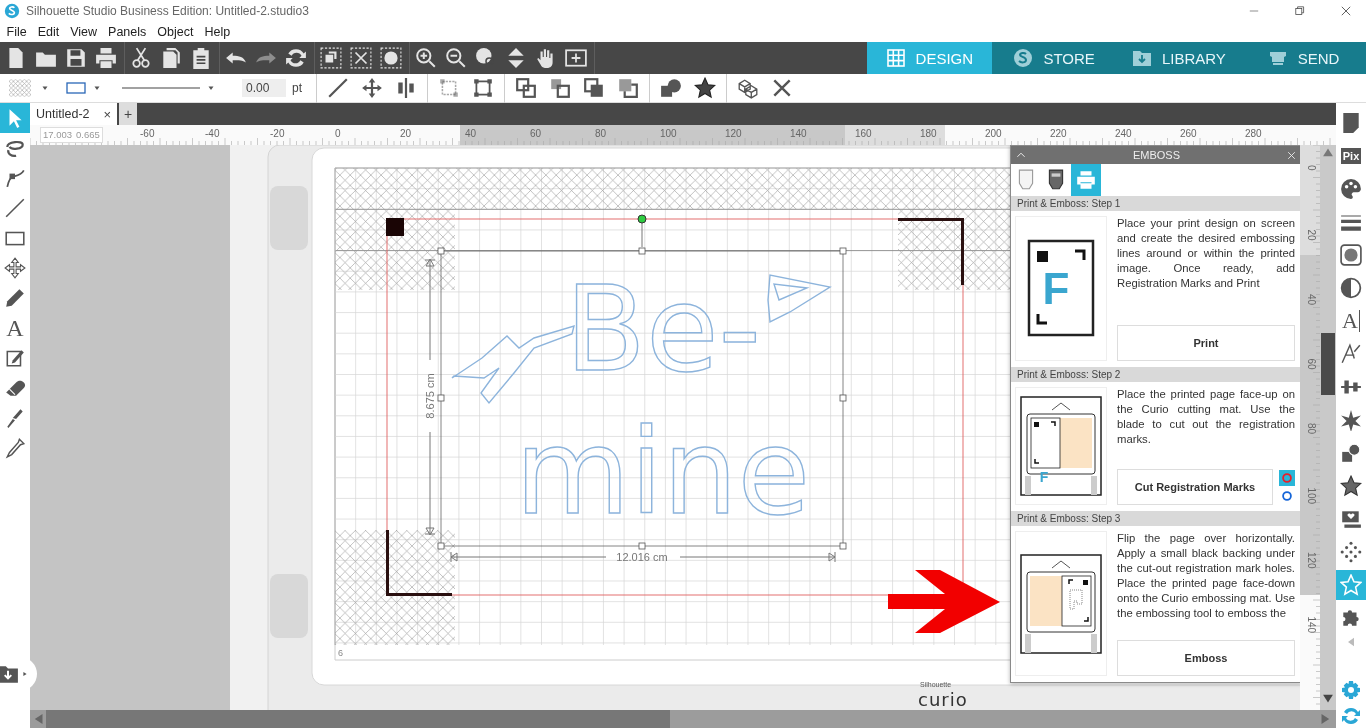  What do you see at coordinates (1155, 374) in the screenshot?
I see `step-heading: Print & Emboss: Step 2` at bounding box center [1155, 374].